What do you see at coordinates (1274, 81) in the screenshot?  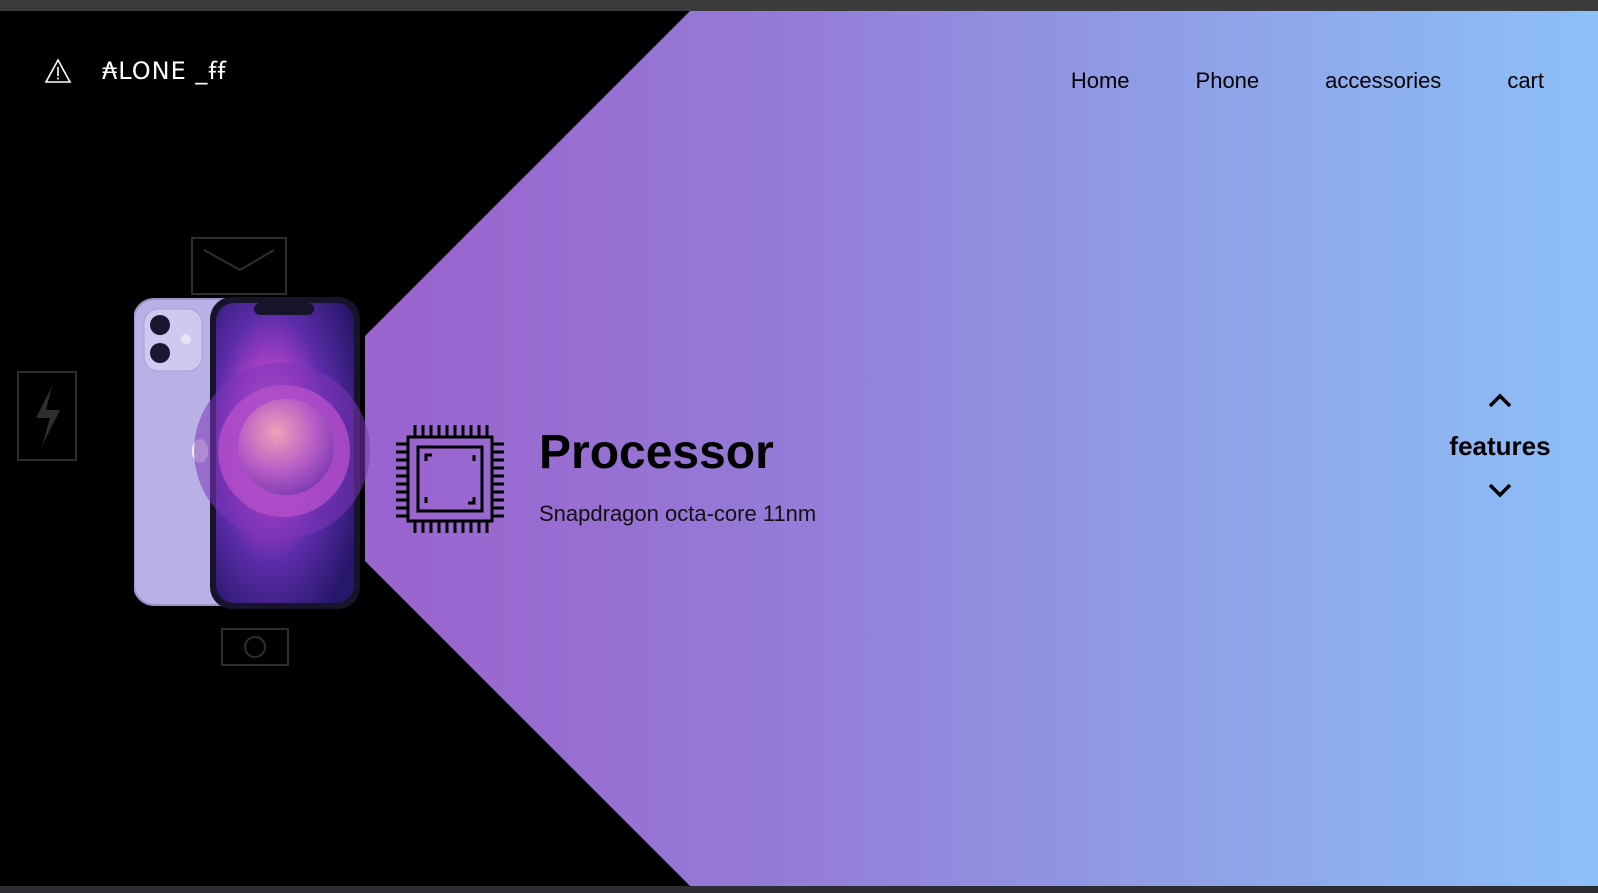 I see `main-nav: Home Phone accessories cart` at bounding box center [1274, 81].